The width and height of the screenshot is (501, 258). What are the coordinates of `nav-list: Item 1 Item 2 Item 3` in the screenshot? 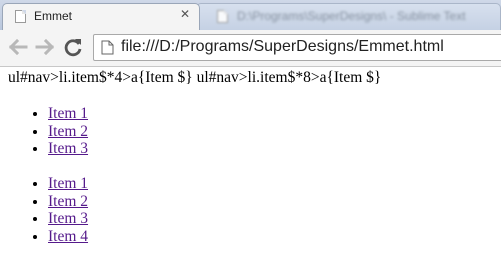 It's located at (44, 131).